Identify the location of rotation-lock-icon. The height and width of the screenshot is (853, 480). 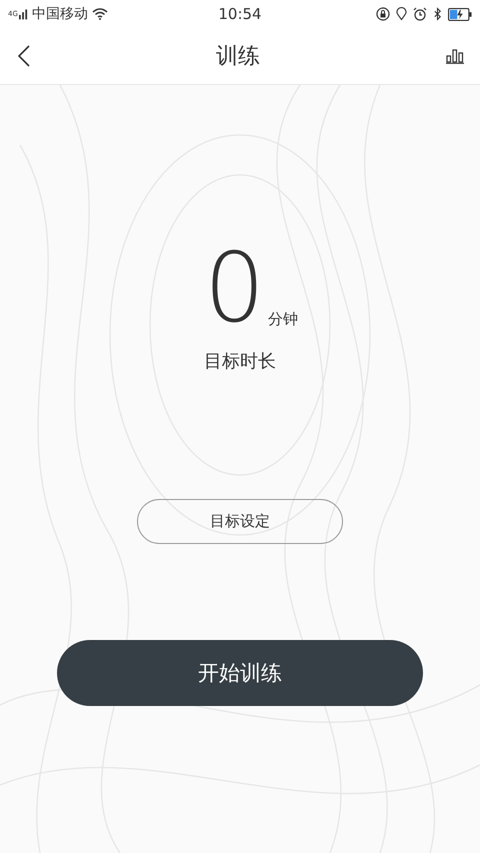
(383, 14).